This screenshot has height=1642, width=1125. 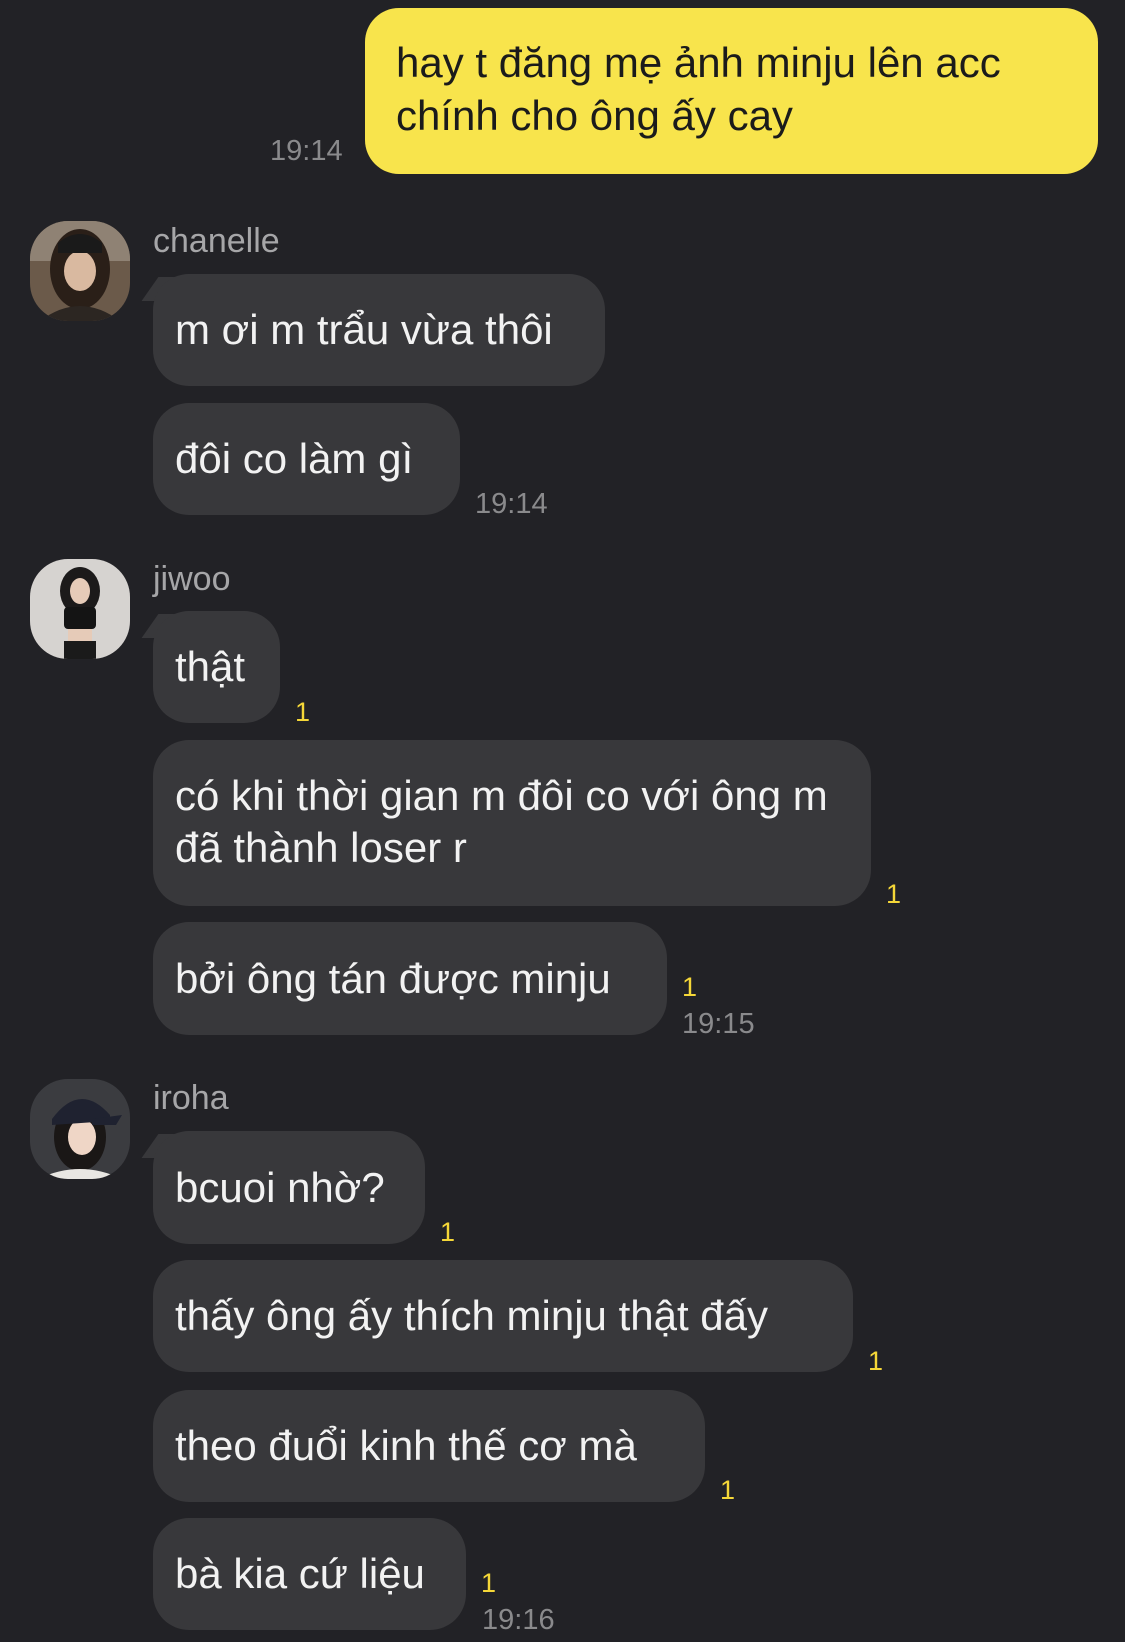 I want to click on message-text: bà kia cứ liệu, so click(x=300, y=1573).